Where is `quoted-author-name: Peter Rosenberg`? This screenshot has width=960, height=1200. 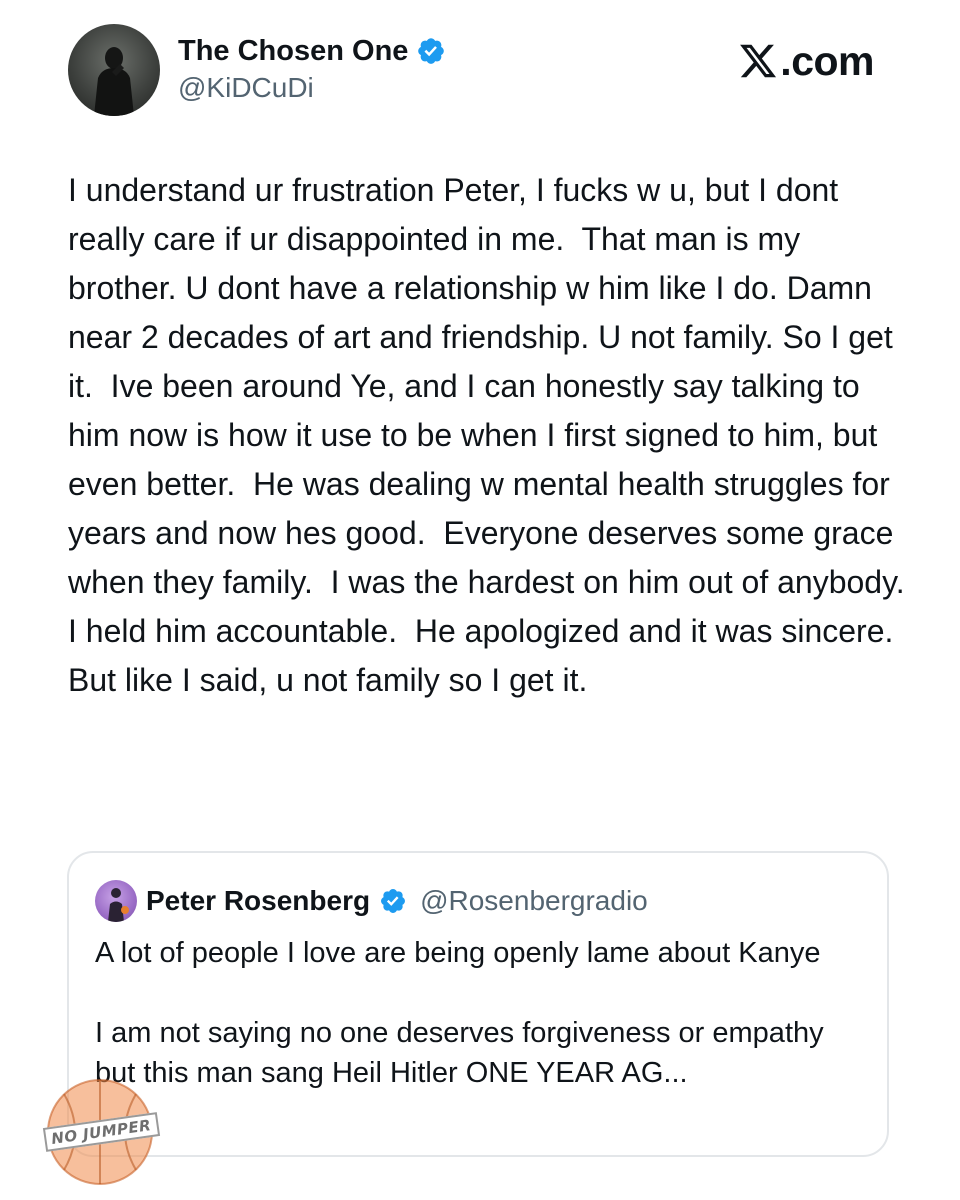
quoted-author-name: Peter Rosenberg is located at coordinates (258, 901).